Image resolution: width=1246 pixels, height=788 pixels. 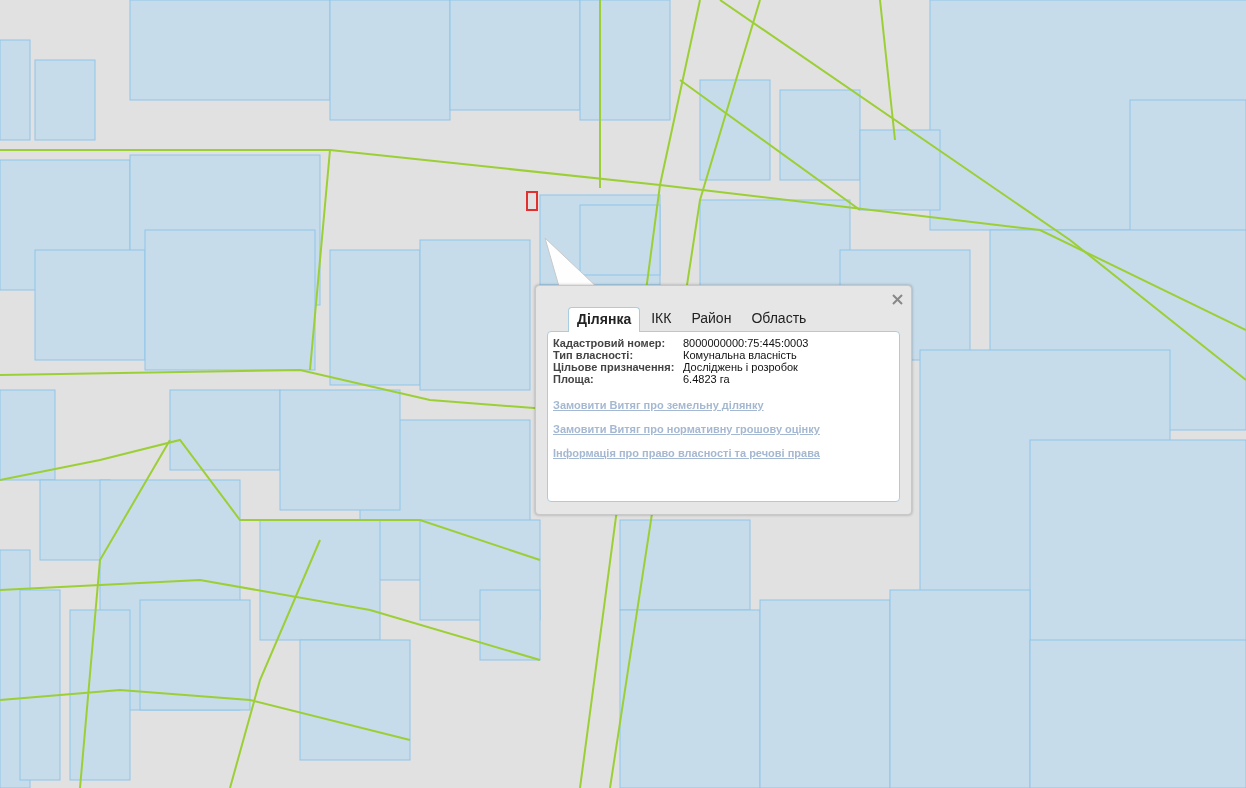 I want to click on selected-parcel-marker, so click(x=532, y=201).